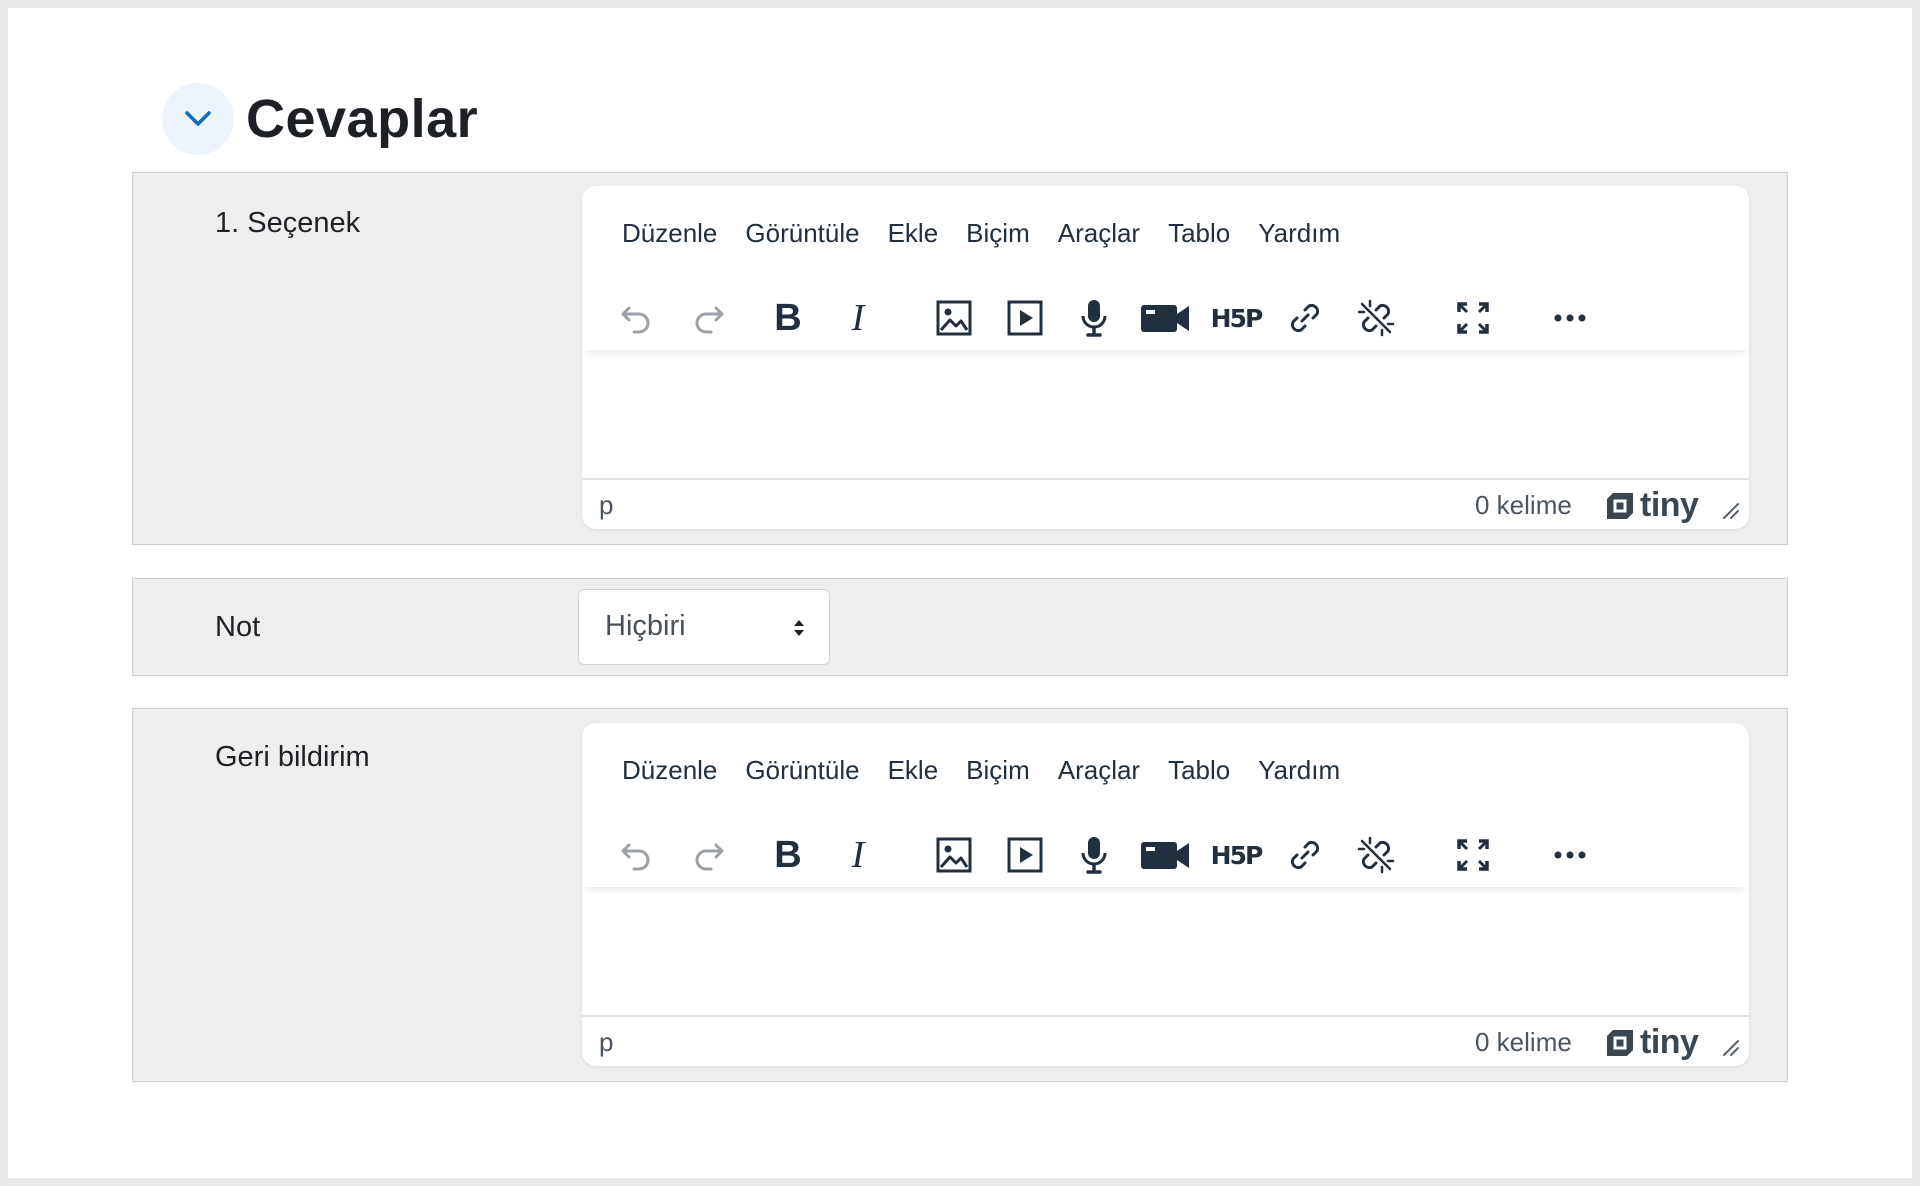 The width and height of the screenshot is (1920, 1186). Describe the element at coordinates (292, 757) in the screenshot. I see `feedback-label: Geri bildirim` at that location.